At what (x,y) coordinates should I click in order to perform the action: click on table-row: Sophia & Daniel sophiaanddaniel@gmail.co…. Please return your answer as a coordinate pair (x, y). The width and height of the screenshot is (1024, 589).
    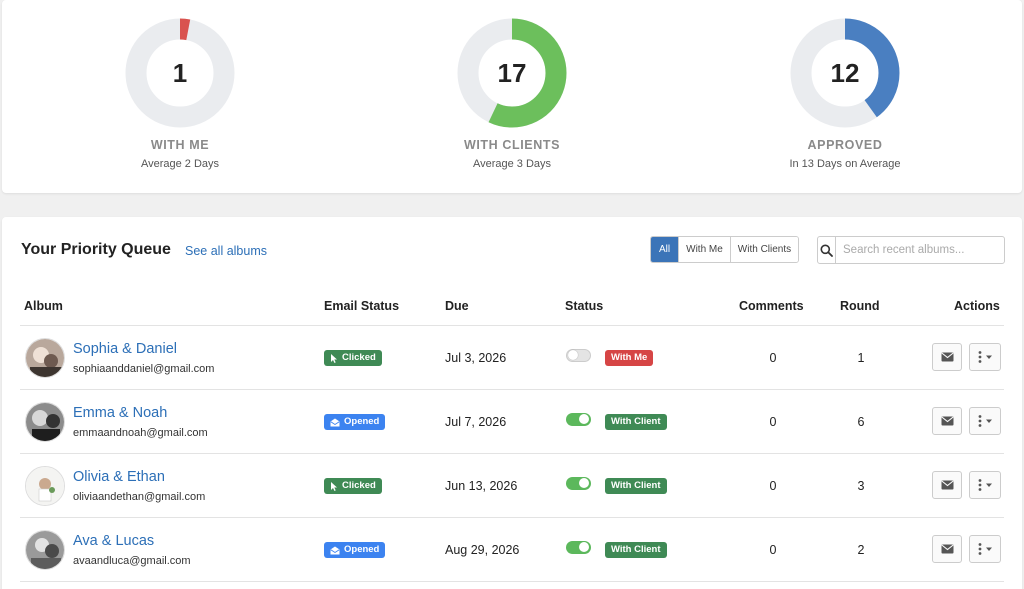
    Looking at the image, I should click on (512, 358).